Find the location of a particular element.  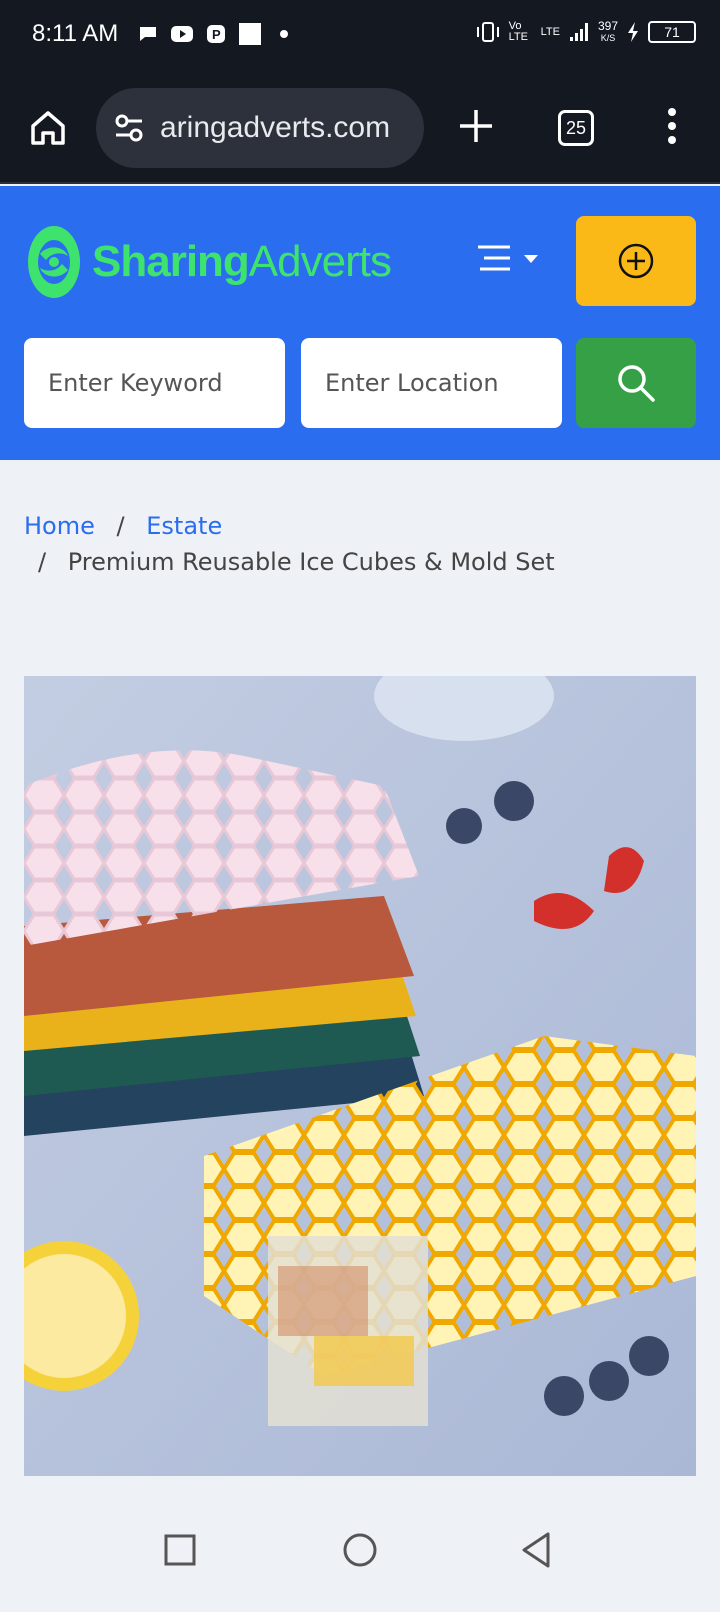

search-icon is located at coordinates (636, 383).